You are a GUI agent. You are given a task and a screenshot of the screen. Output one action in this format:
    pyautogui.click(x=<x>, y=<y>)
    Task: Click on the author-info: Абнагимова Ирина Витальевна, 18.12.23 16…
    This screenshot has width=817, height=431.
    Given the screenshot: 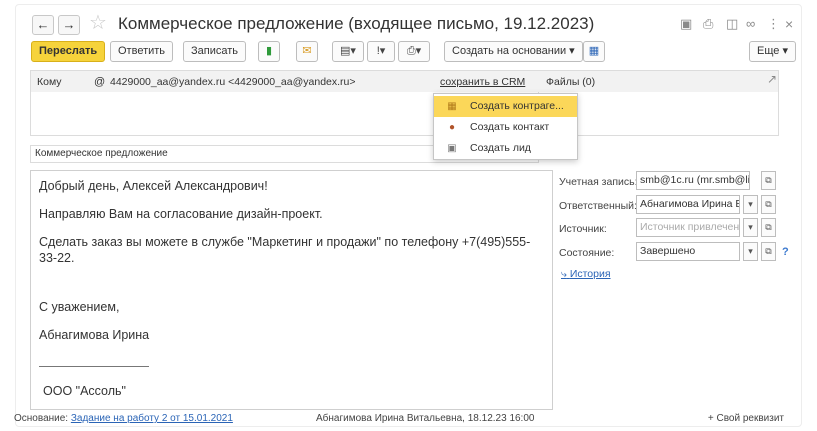 What is the action you would take?
    pyautogui.click(x=425, y=418)
    